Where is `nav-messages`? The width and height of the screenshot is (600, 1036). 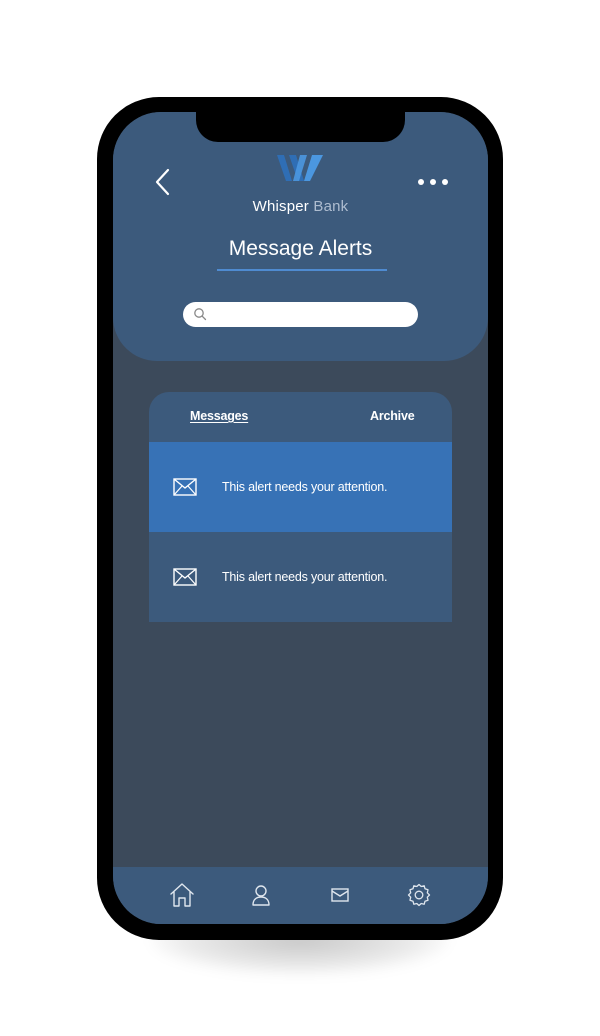 nav-messages is located at coordinates (340, 895).